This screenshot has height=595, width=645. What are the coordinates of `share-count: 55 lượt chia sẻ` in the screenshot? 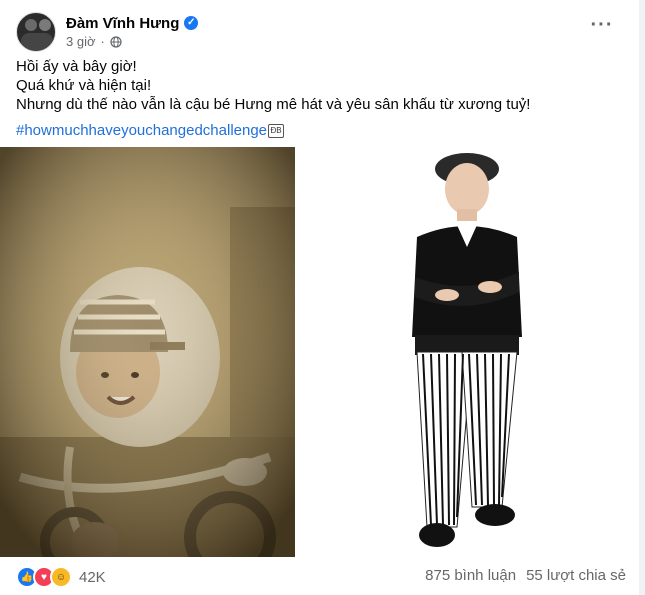 It's located at (576, 575).